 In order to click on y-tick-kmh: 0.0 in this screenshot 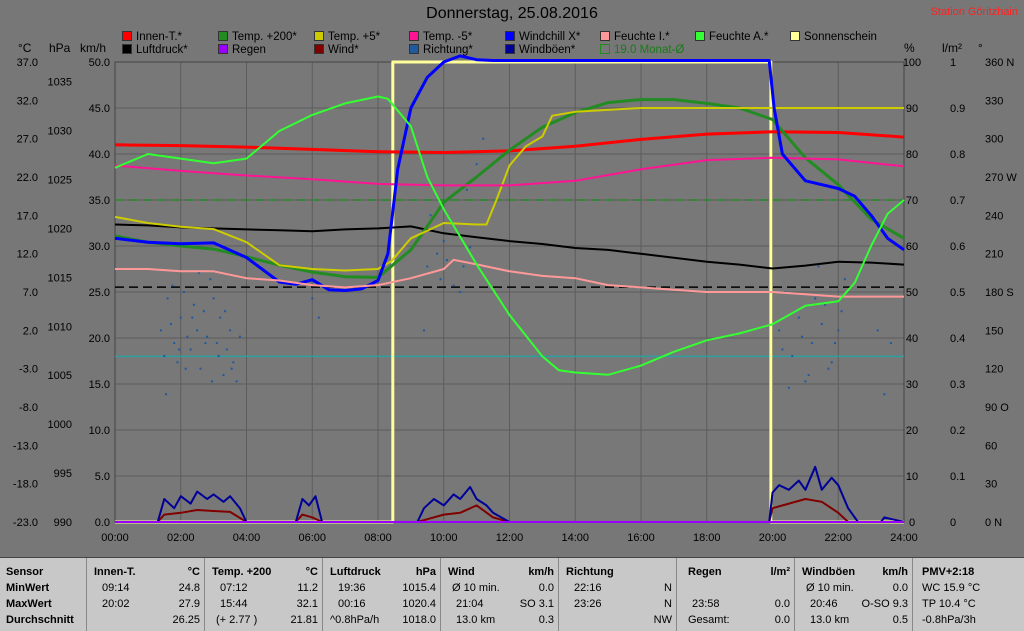, I will do `click(102, 523)`.